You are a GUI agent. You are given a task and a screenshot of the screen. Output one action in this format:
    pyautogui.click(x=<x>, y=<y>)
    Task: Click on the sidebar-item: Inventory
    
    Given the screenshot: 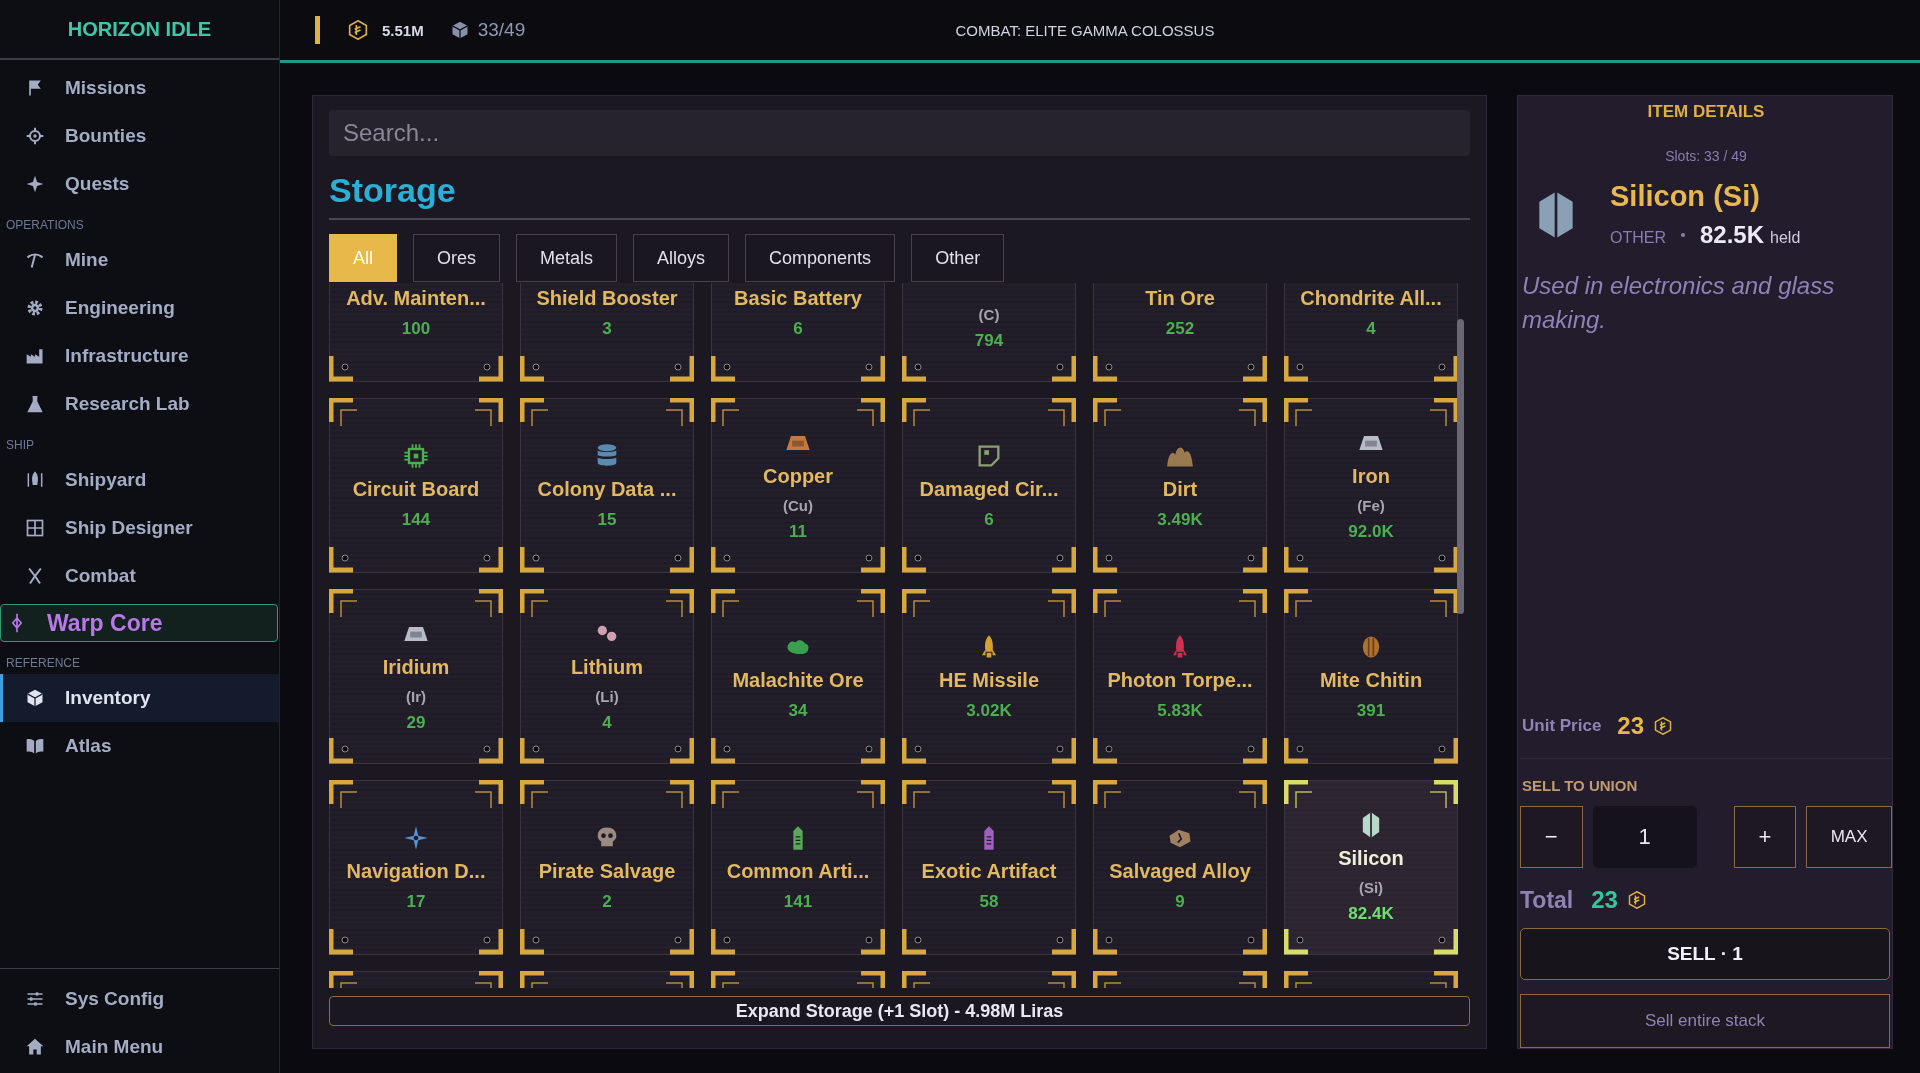 What is the action you would take?
    pyautogui.click(x=139, y=698)
    